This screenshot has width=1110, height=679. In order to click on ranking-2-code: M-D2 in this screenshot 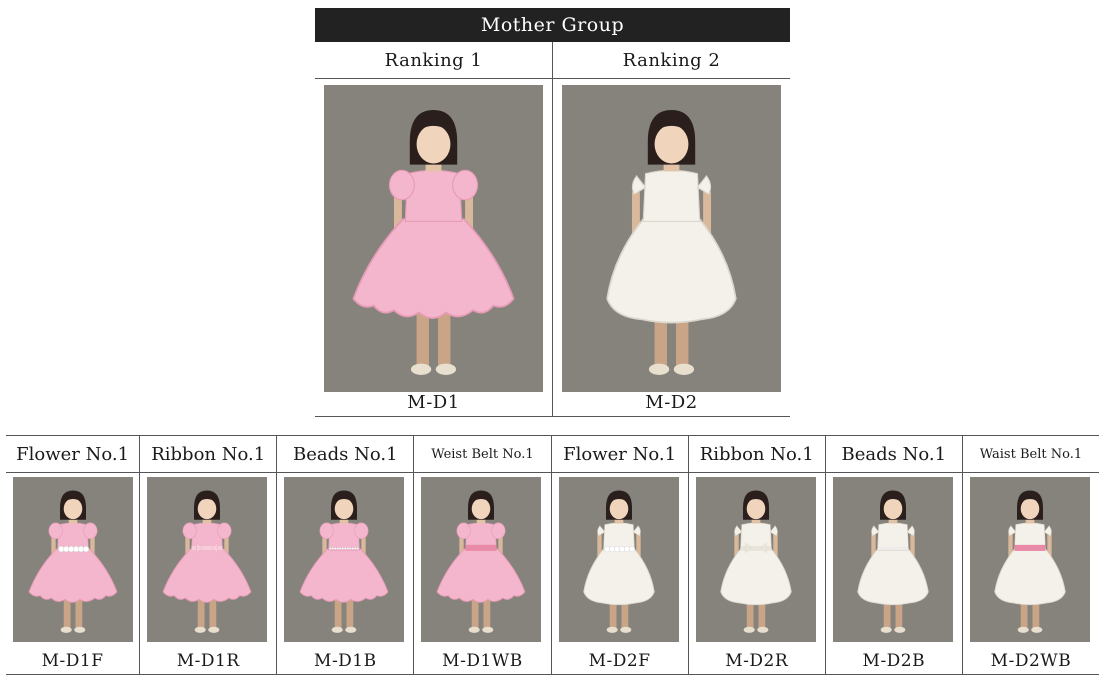, I will do `click(671, 402)`.